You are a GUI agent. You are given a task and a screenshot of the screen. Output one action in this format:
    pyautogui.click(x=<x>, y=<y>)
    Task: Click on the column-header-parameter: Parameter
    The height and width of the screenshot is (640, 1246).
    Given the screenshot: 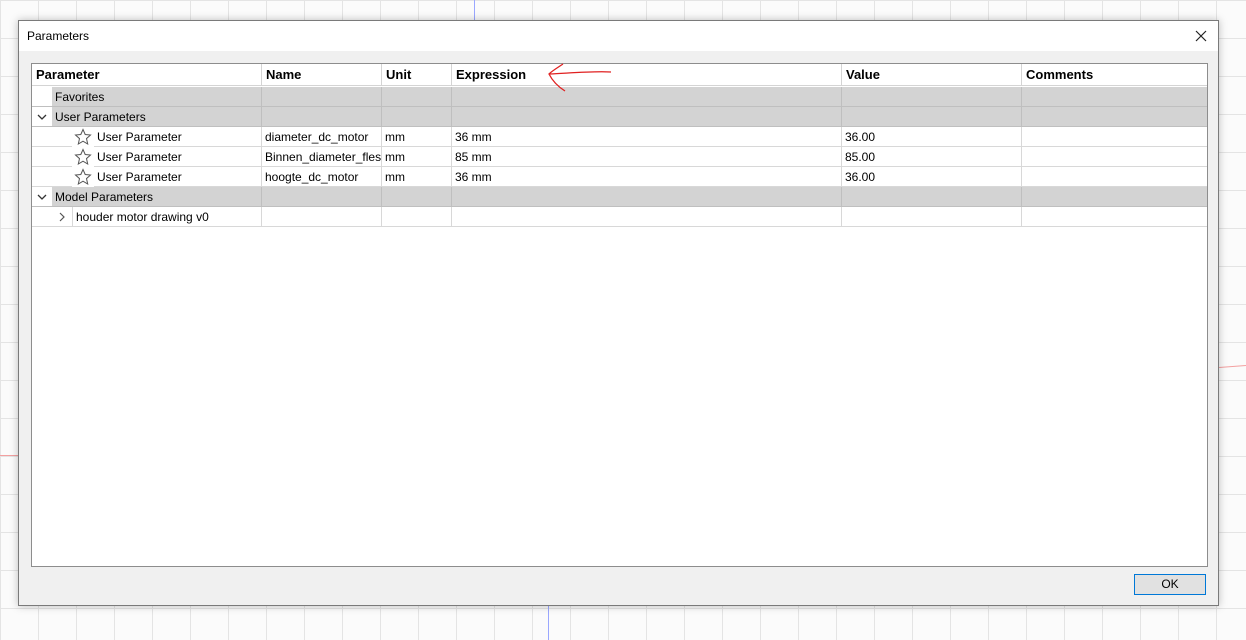 What is the action you would take?
    pyautogui.click(x=147, y=75)
    